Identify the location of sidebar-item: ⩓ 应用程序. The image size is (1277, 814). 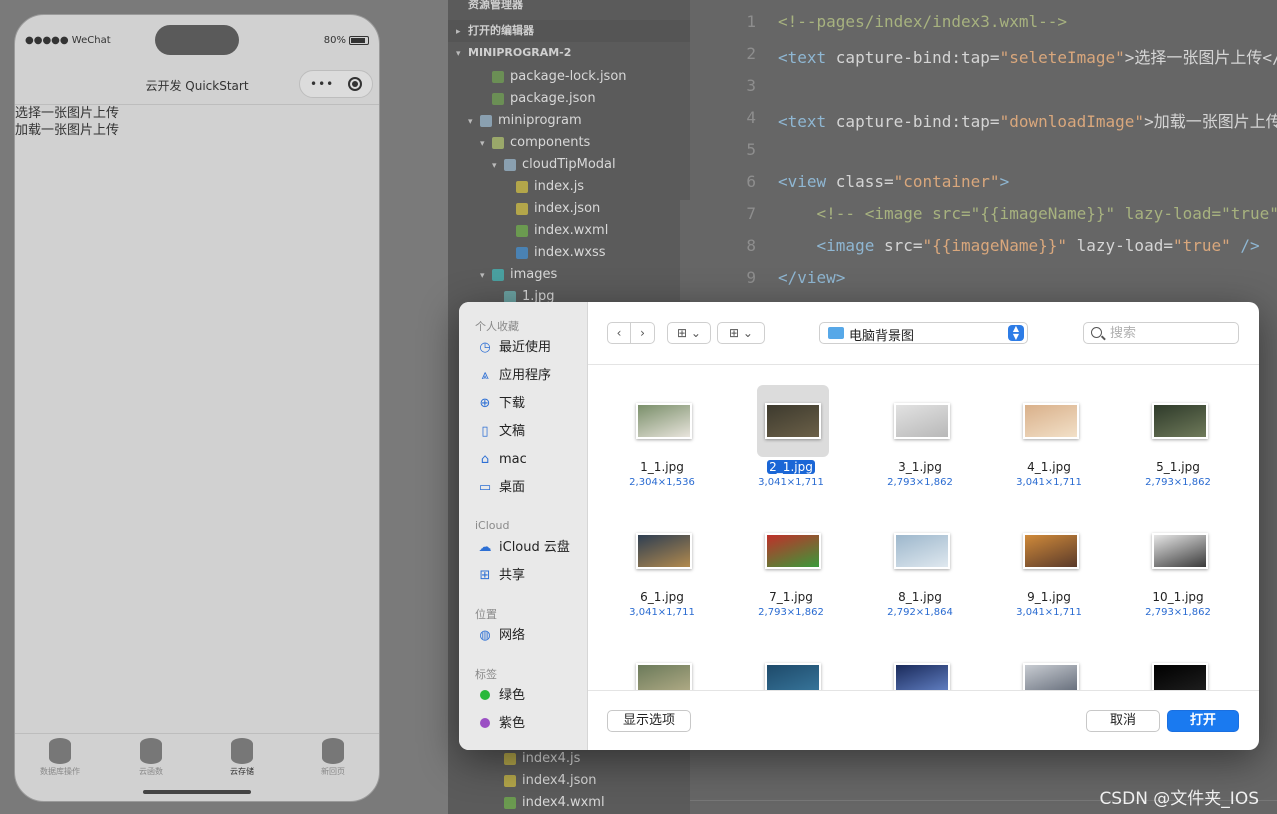
(514, 376).